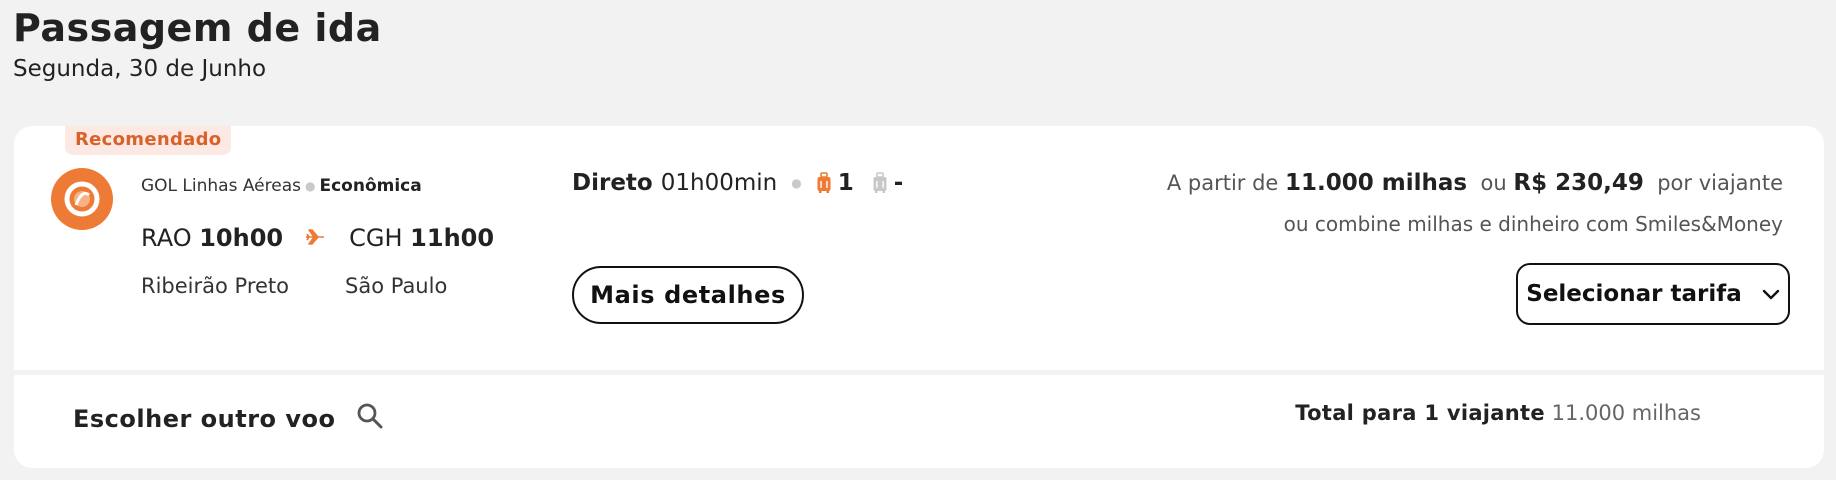 The image size is (1836, 480). I want to click on select-fare-button: Selecionar tarifa, so click(1653, 294).